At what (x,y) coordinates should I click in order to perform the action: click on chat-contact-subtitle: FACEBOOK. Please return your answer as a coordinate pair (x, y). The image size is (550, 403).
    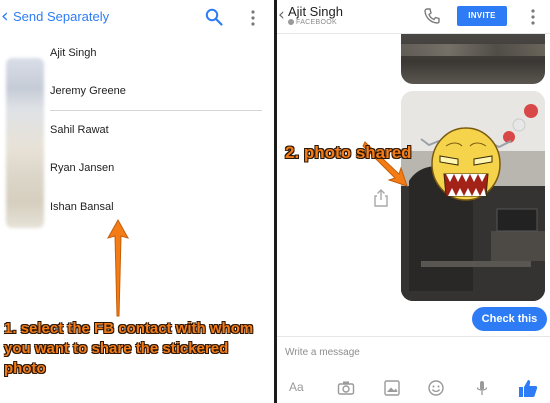
    Looking at the image, I should click on (312, 22).